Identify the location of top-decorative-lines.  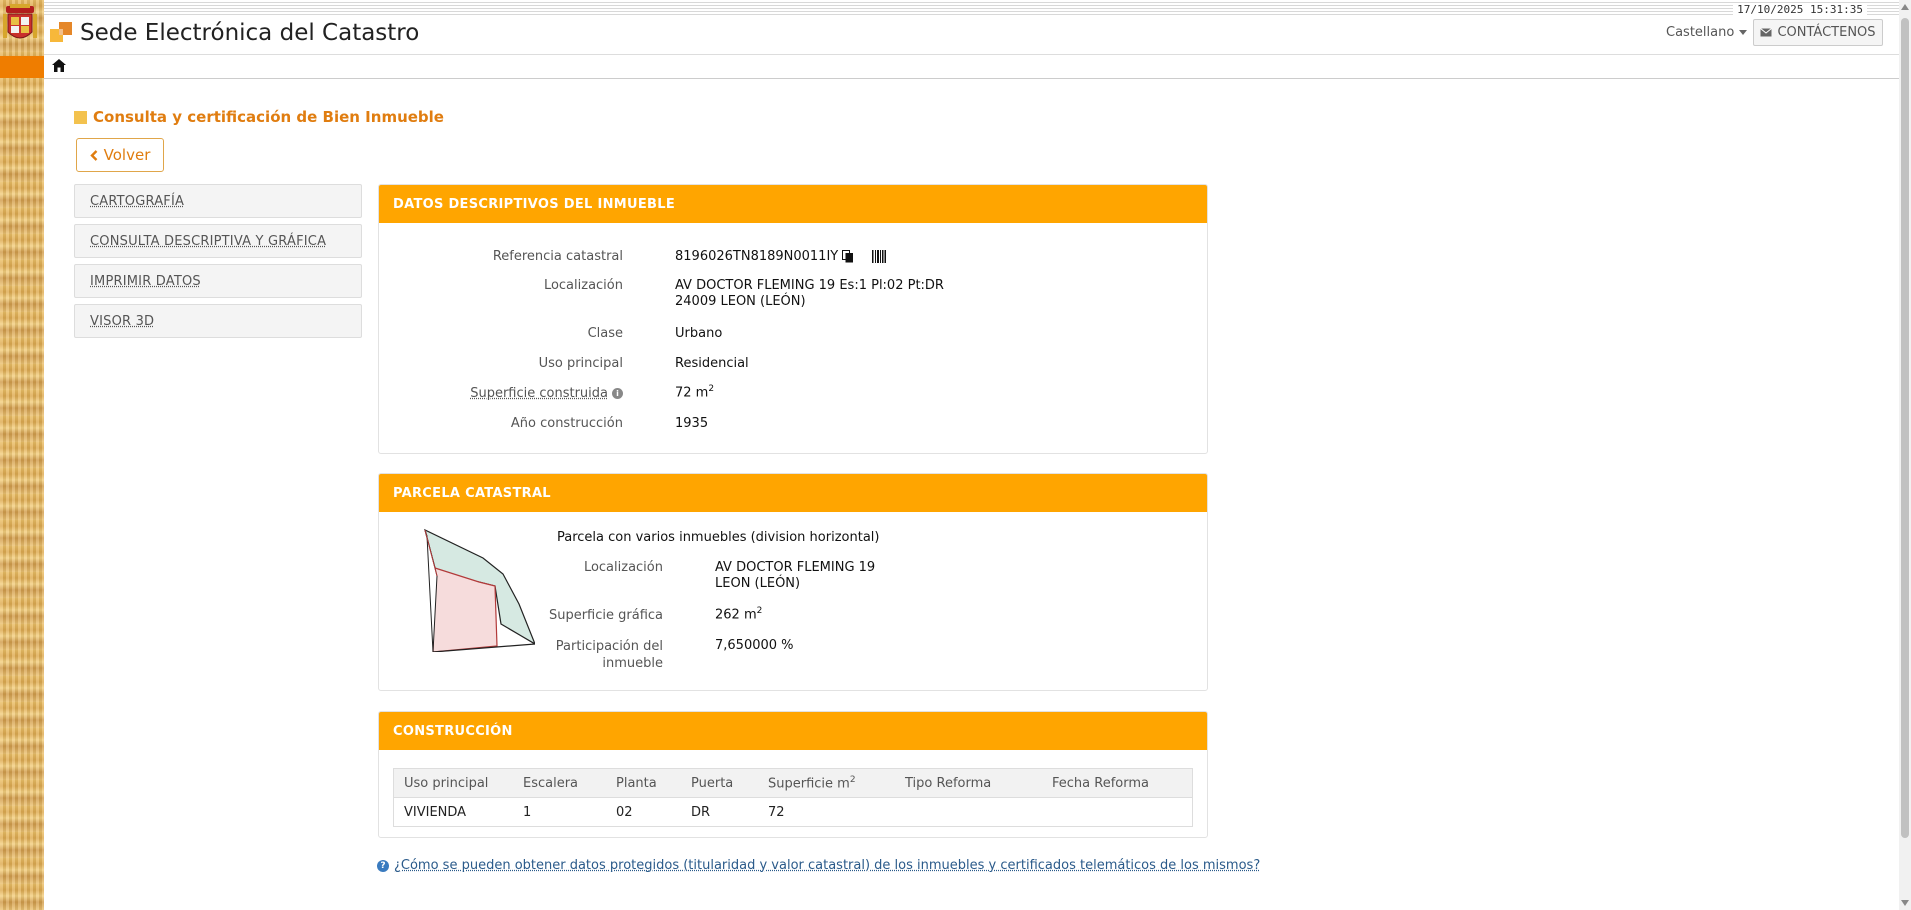
(971, 8).